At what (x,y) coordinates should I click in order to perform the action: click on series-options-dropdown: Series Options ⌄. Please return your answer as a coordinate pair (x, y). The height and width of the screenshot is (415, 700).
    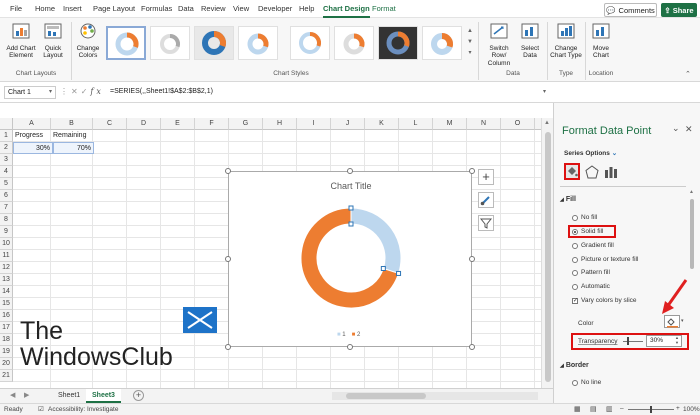
    Looking at the image, I should click on (590, 153).